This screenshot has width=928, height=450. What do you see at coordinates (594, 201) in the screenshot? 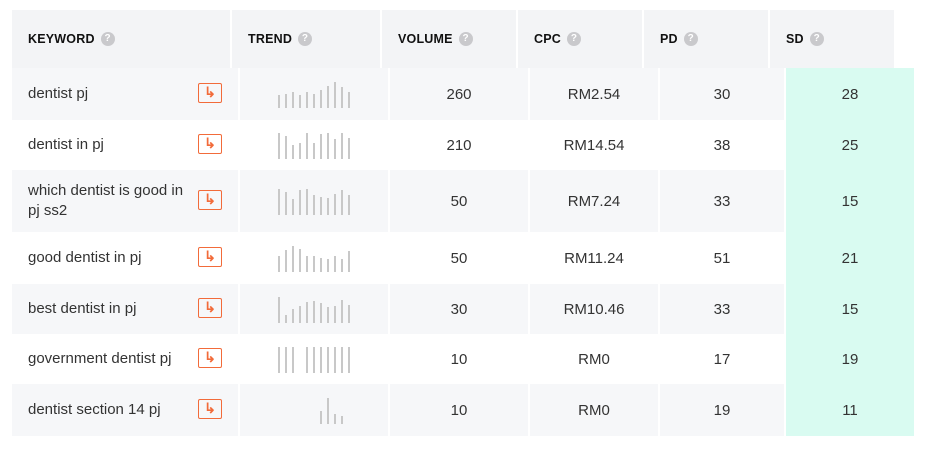
I see `cpc-cell: RM7.24` at bounding box center [594, 201].